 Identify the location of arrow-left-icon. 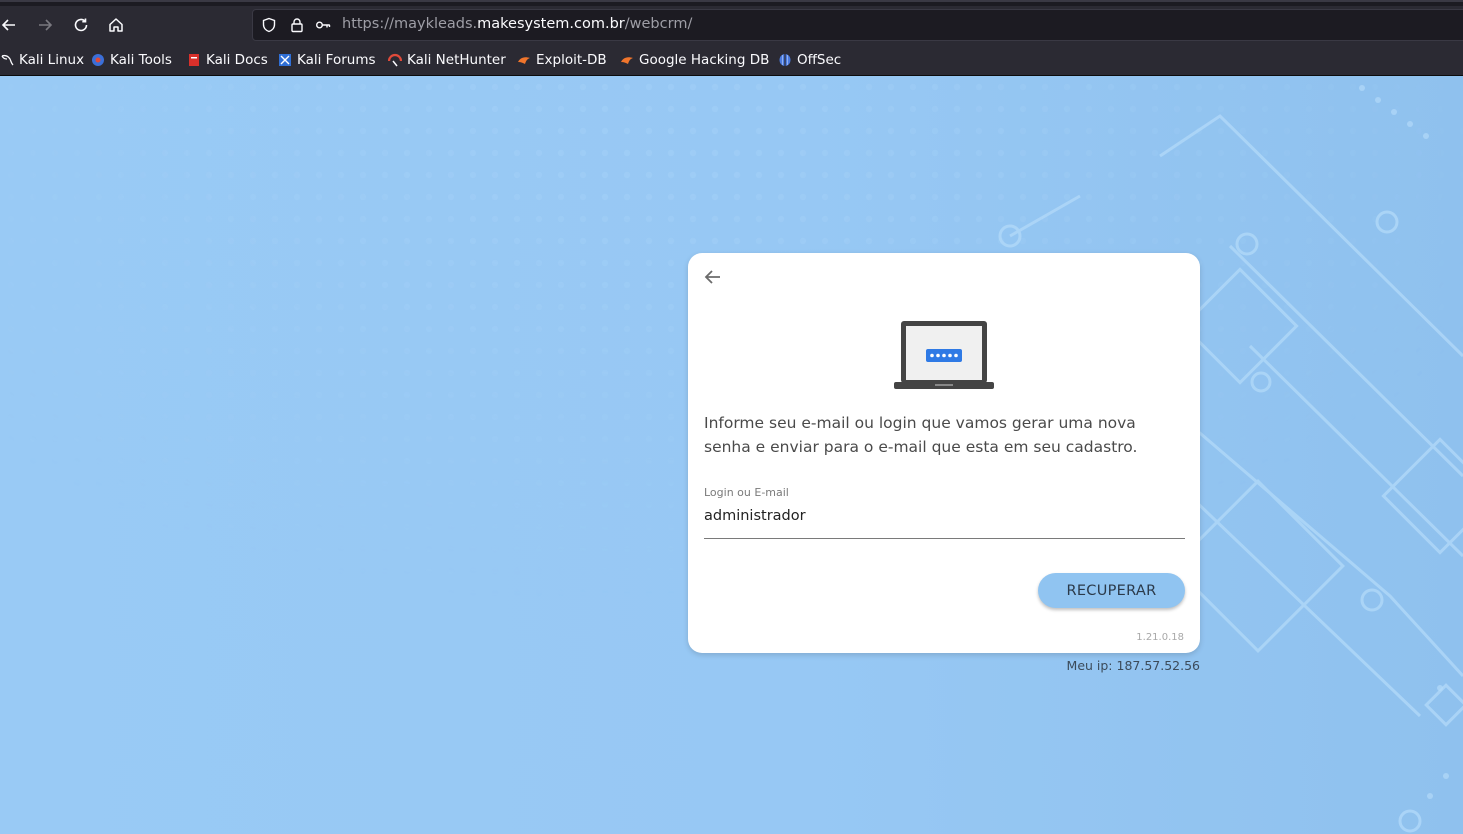
(8, 25).